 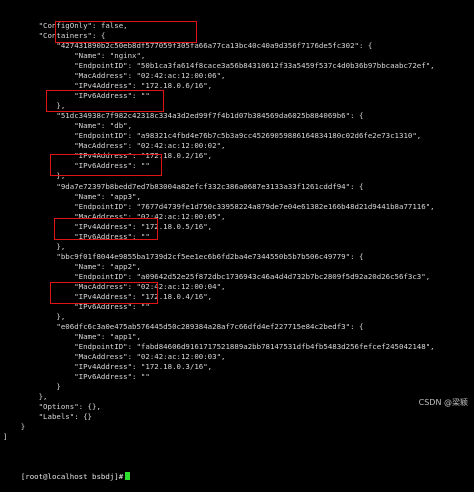 What do you see at coordinates (114, 286) in the screenshot?
I see `terminal-line: "MacAddress": "02:42:ac:12:00:04",` at bounding box center [114, 286].